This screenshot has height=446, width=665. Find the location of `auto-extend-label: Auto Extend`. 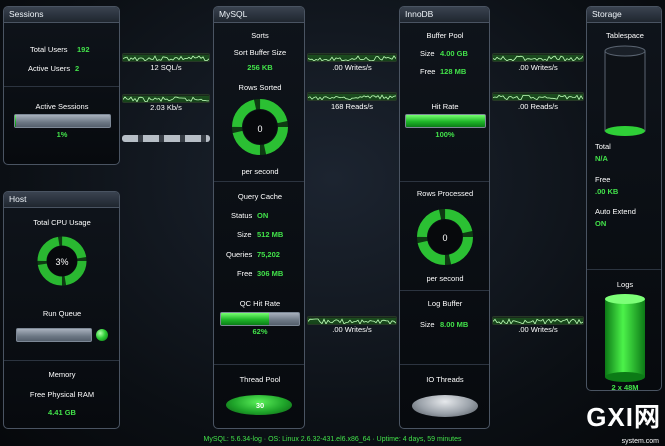

auto-extend-label: Auto Extend is located at coordinates (615, 211).